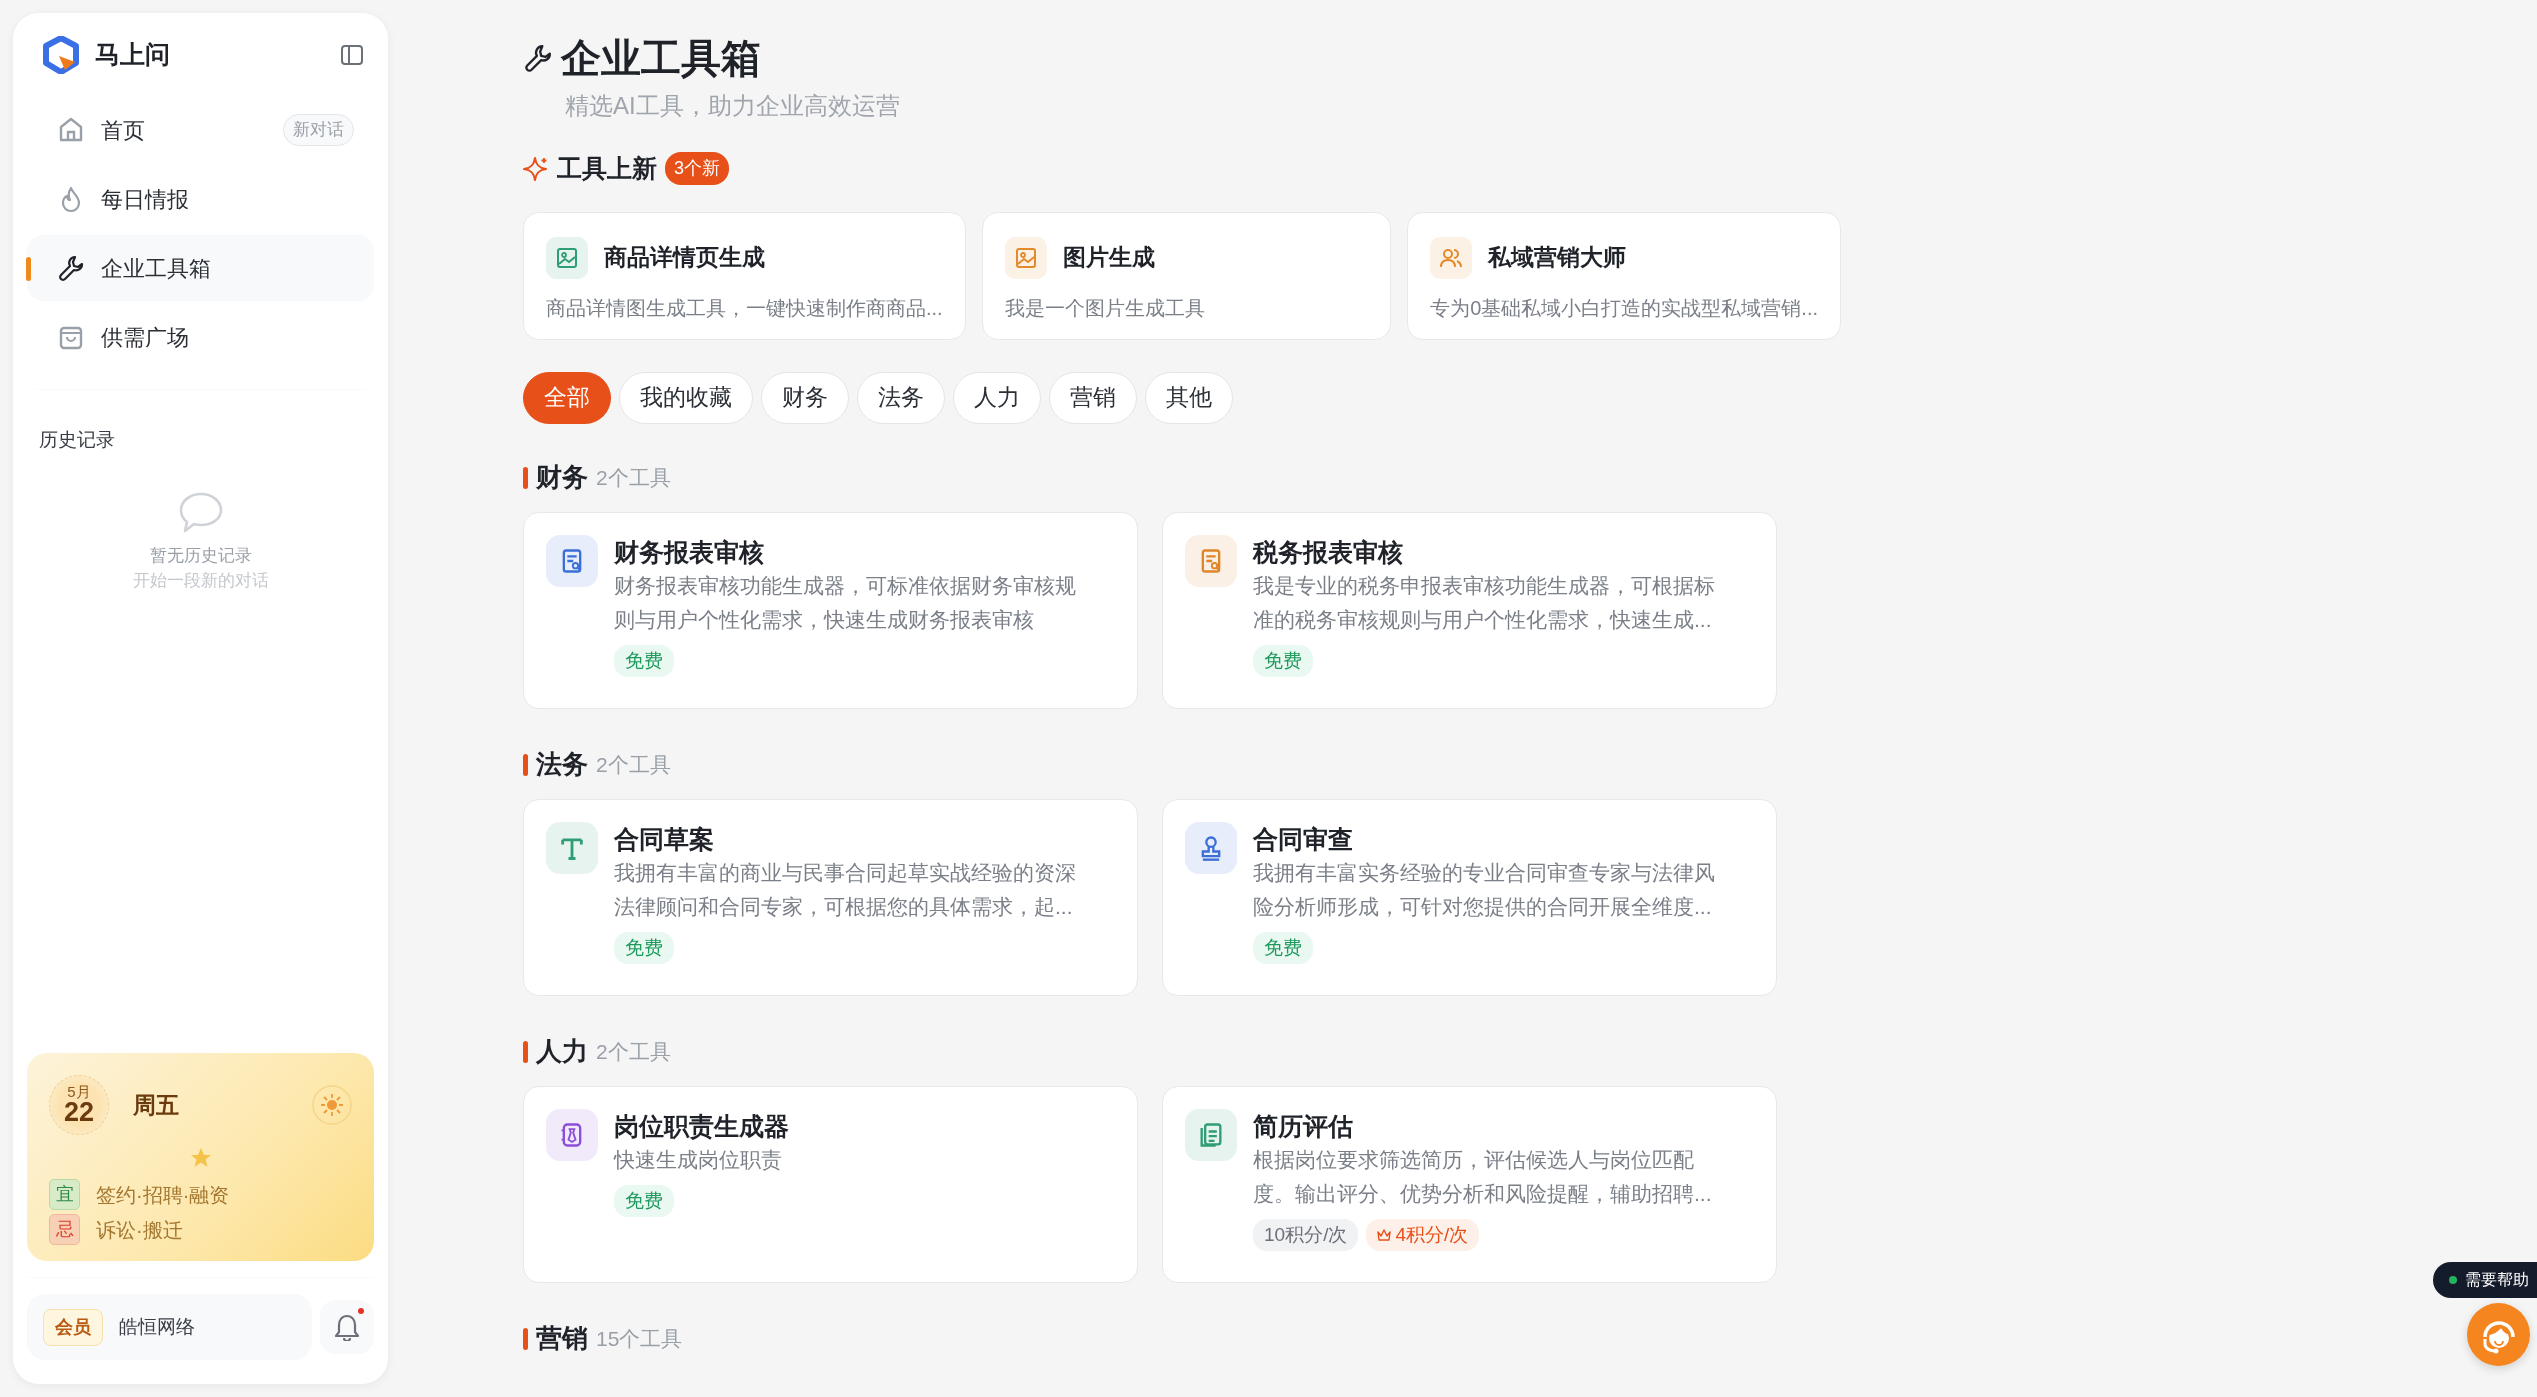 The width and height of the screenshot is (2537, 1397). Describe the element at coordinates (686, 397) in the screenshot. I see `filter-tab: 我的收藏` at that location.